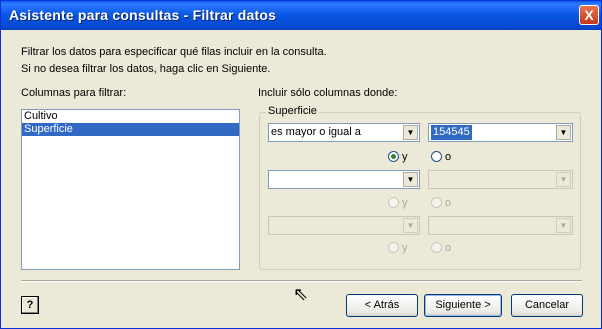  Describe the element at coordinates (301, 294) in the screenshot. I see `mouse-pointer-icon: ⇖` at that location.